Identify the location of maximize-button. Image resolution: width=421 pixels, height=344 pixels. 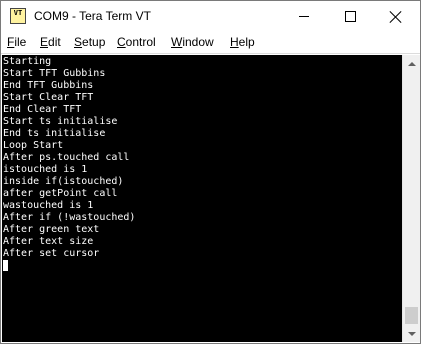
(350, 16).